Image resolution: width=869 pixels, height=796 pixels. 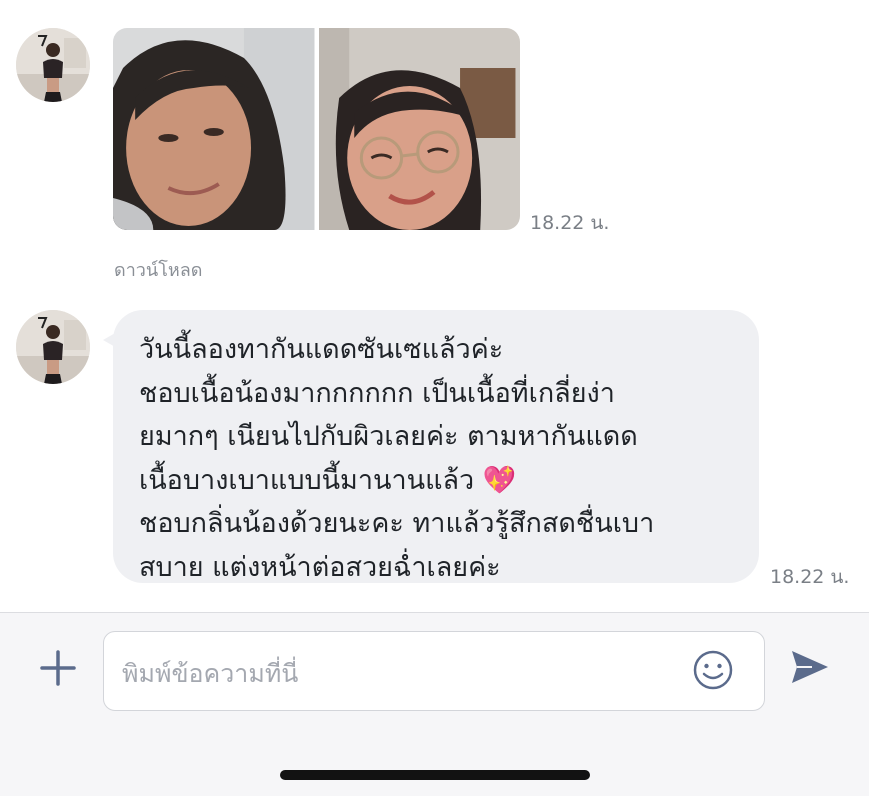 What do you see at coordinates (328, 480) in the screenshot?
I see `message-line: เนื้อบางเบาแบบนี้มานานแล้ว 💖` at bounding box center [328, 480].